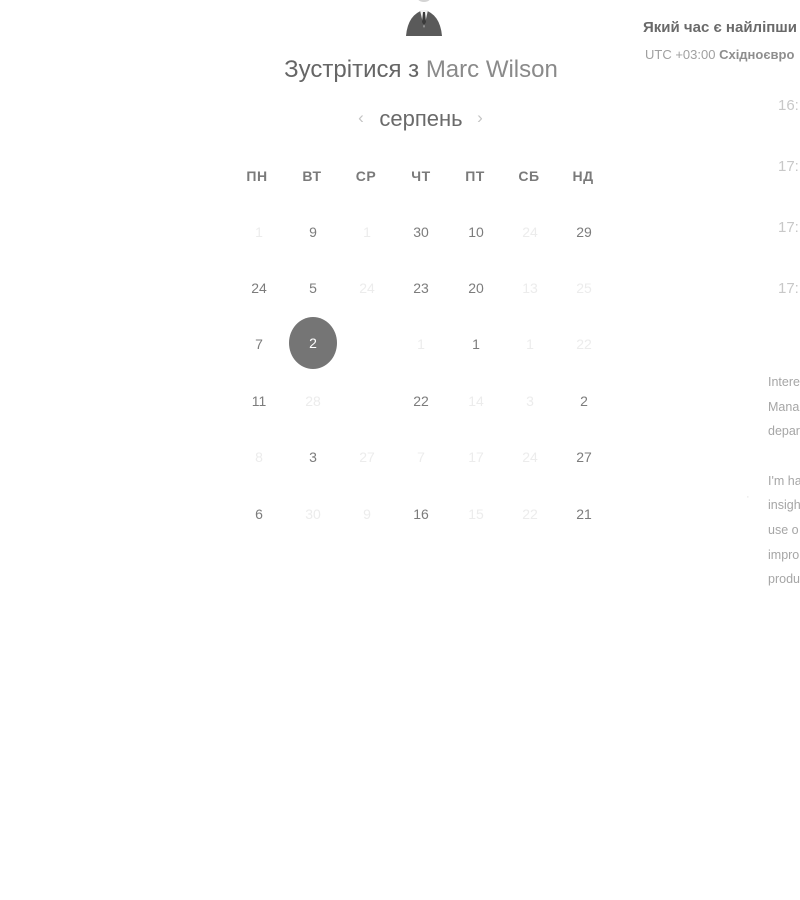  Describe the element at coordinates (584, 232) in the screenshot. I see `calendar-day: 29` at that location.